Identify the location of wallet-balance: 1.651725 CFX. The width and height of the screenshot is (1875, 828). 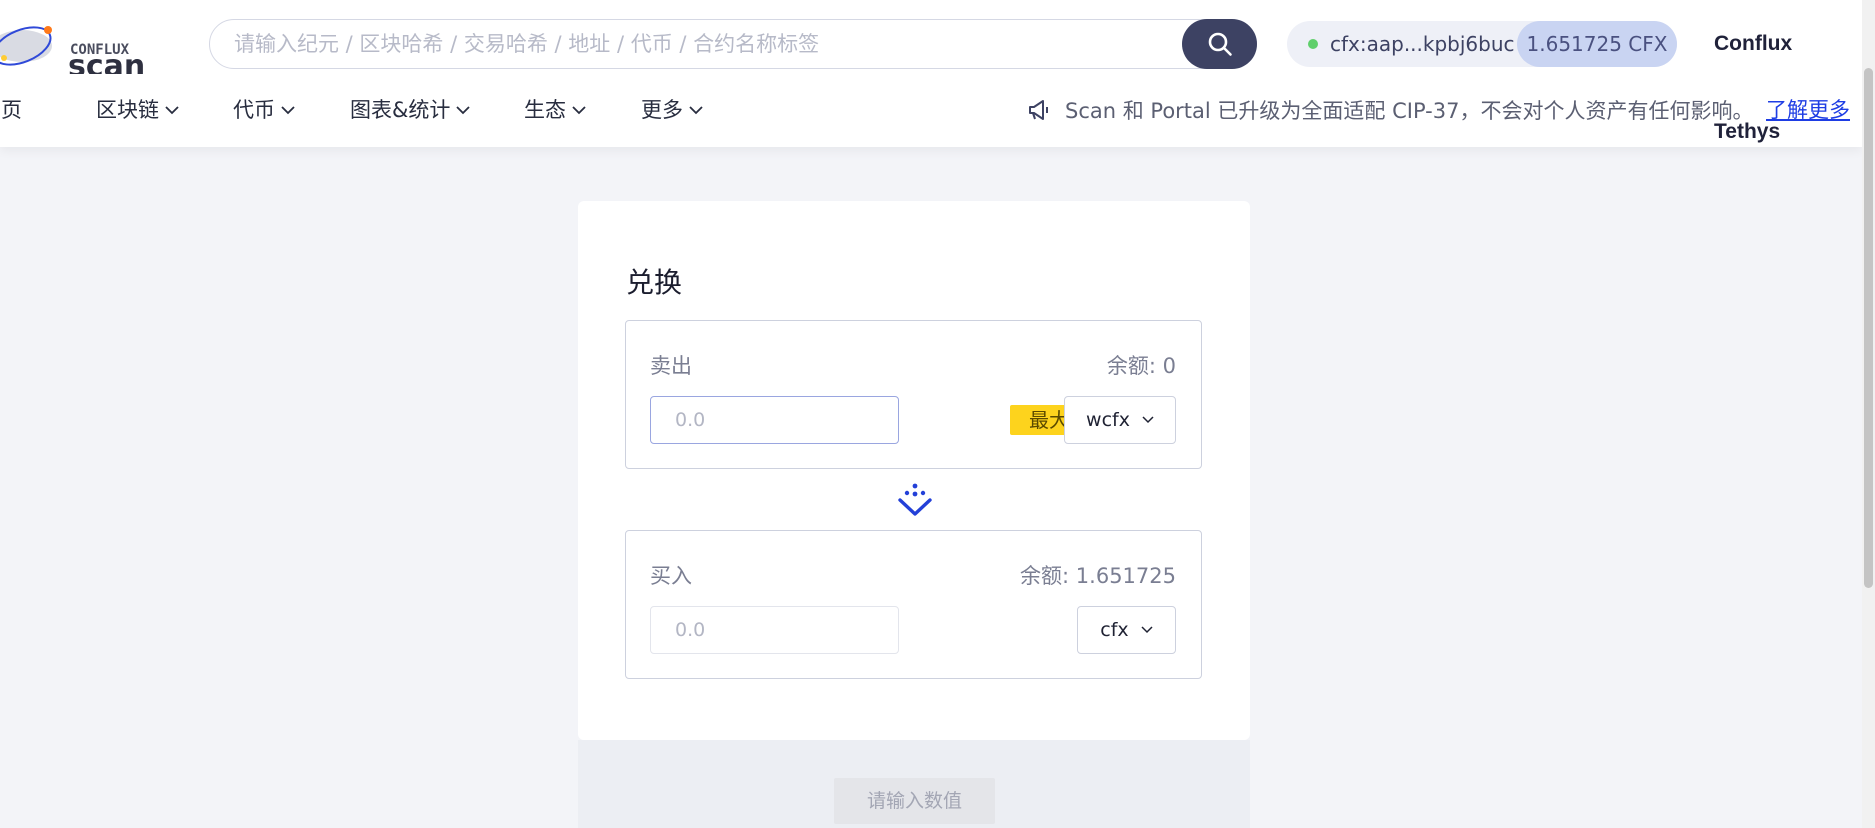
(1597, 44).